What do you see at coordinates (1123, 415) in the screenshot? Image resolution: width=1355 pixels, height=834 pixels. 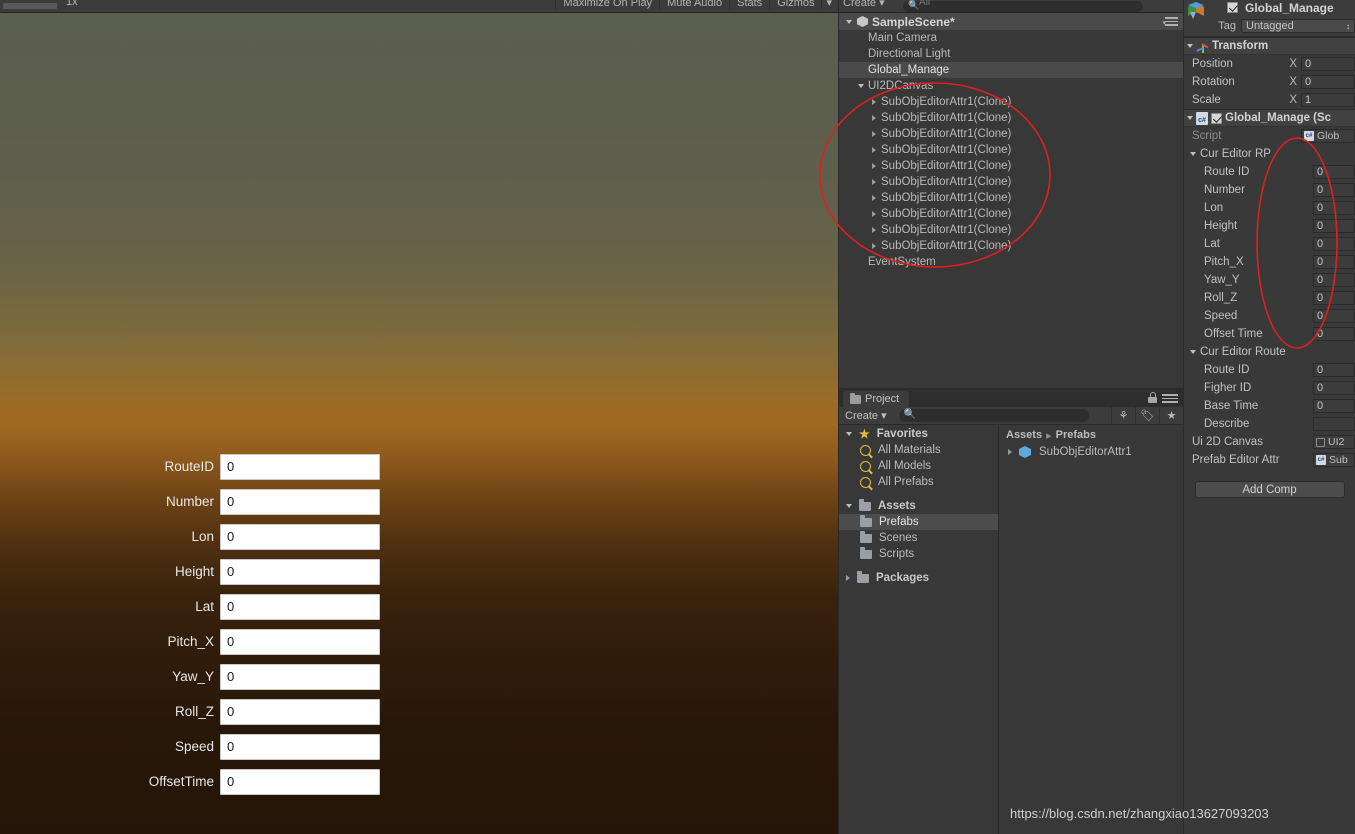 I see `filter-by-type-icon: ⚘` at bounding box center [1123, 415].